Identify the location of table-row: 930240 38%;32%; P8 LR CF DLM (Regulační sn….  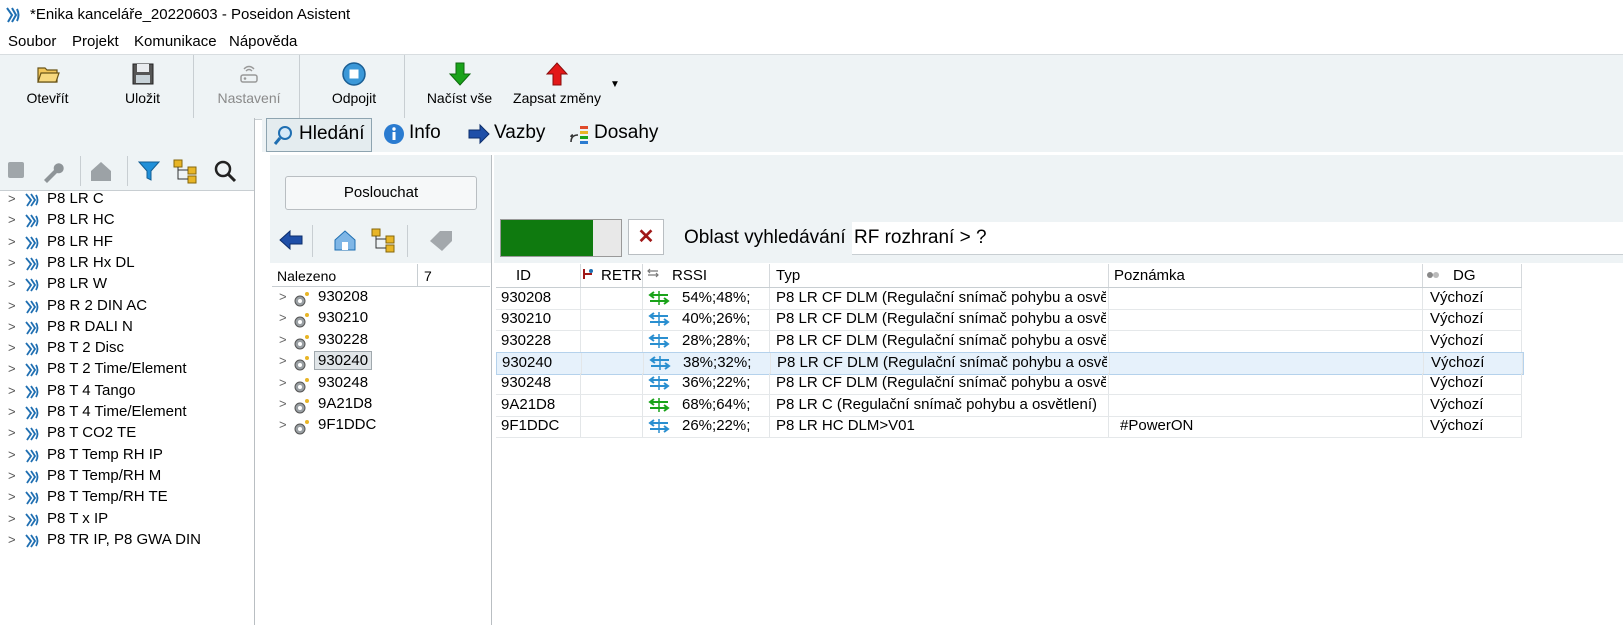
(1010, 363).